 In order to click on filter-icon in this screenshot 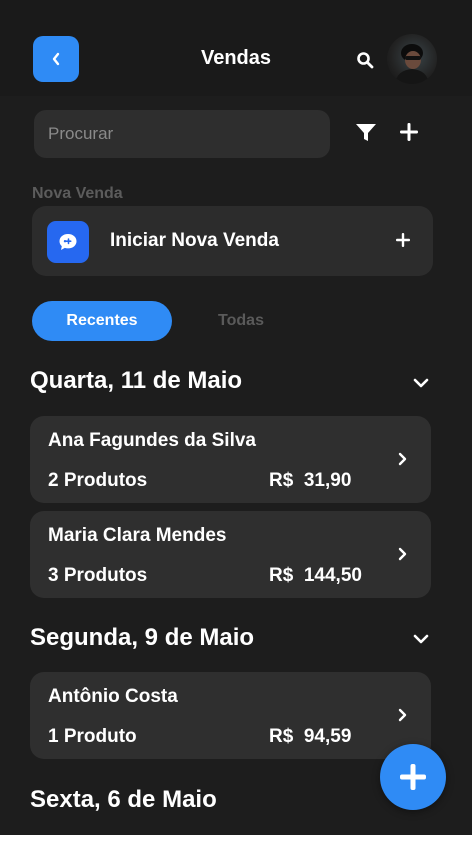, I will do `click(366, 133)`.